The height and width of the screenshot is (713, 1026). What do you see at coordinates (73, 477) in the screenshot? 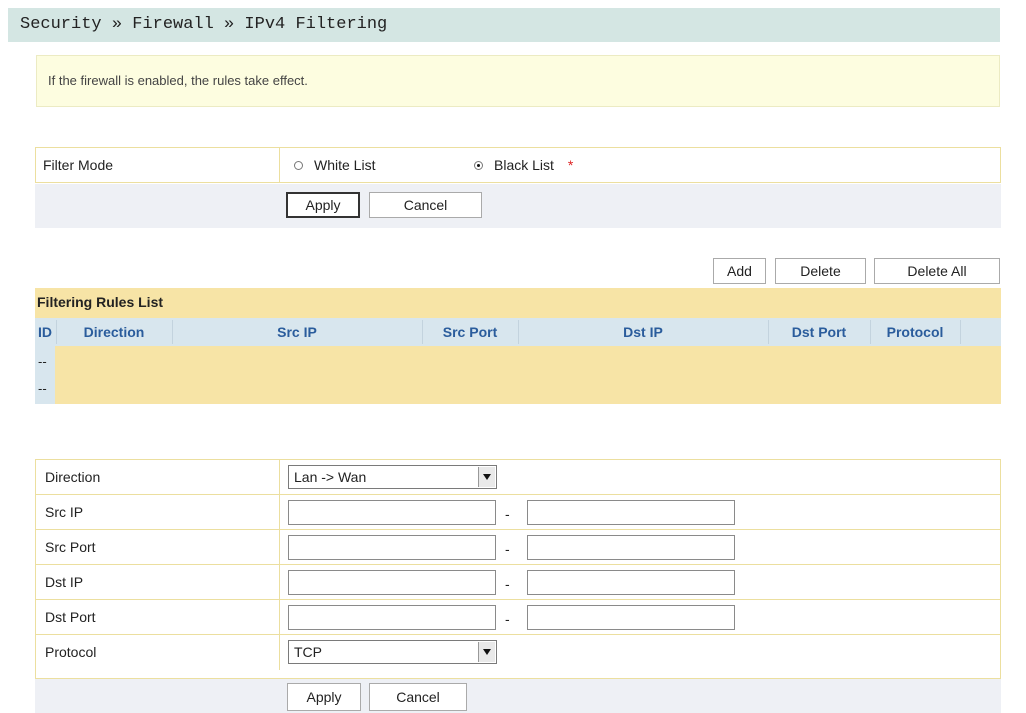
I see `direction-label: Direction` at bounding box center [73, 477].